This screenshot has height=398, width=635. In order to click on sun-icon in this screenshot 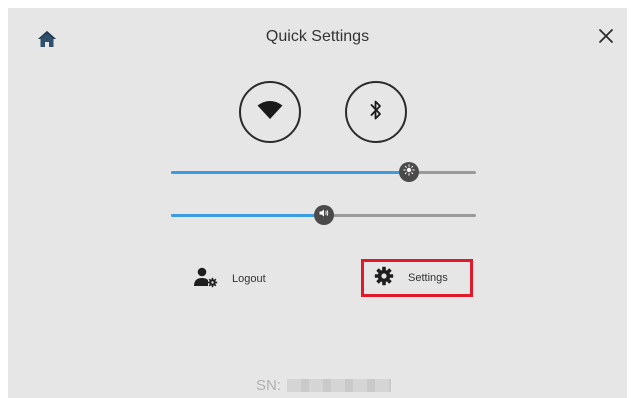, I will do `click(409, 172)`.